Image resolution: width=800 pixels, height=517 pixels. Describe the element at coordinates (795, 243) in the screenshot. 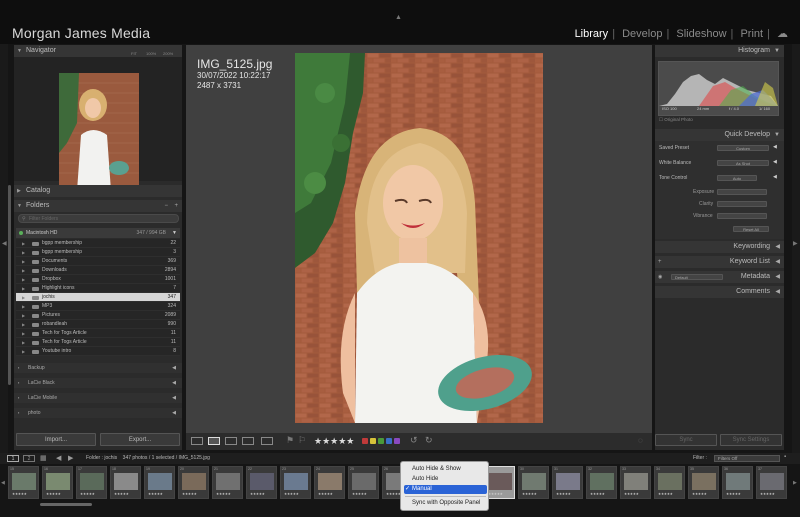

I see `right-panel-toggle-icon: ▶` at that location.